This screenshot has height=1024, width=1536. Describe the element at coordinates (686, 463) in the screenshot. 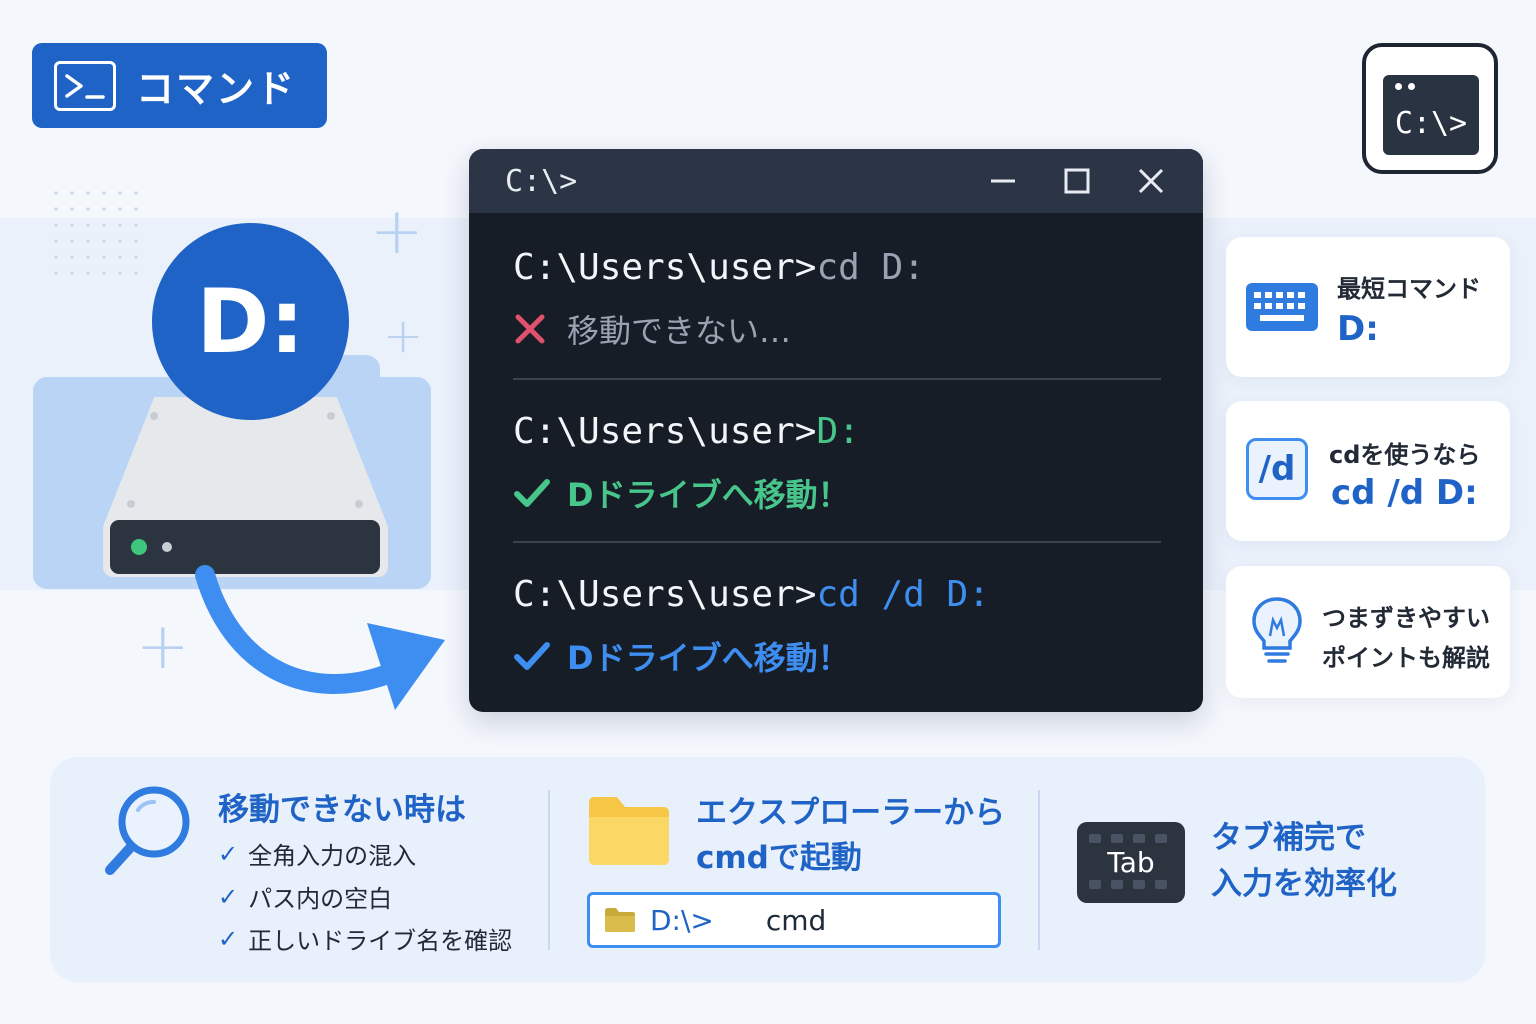

I see `terminal-block-drive: C:\Users\user>D: Dドライブへ移動！` at that location.